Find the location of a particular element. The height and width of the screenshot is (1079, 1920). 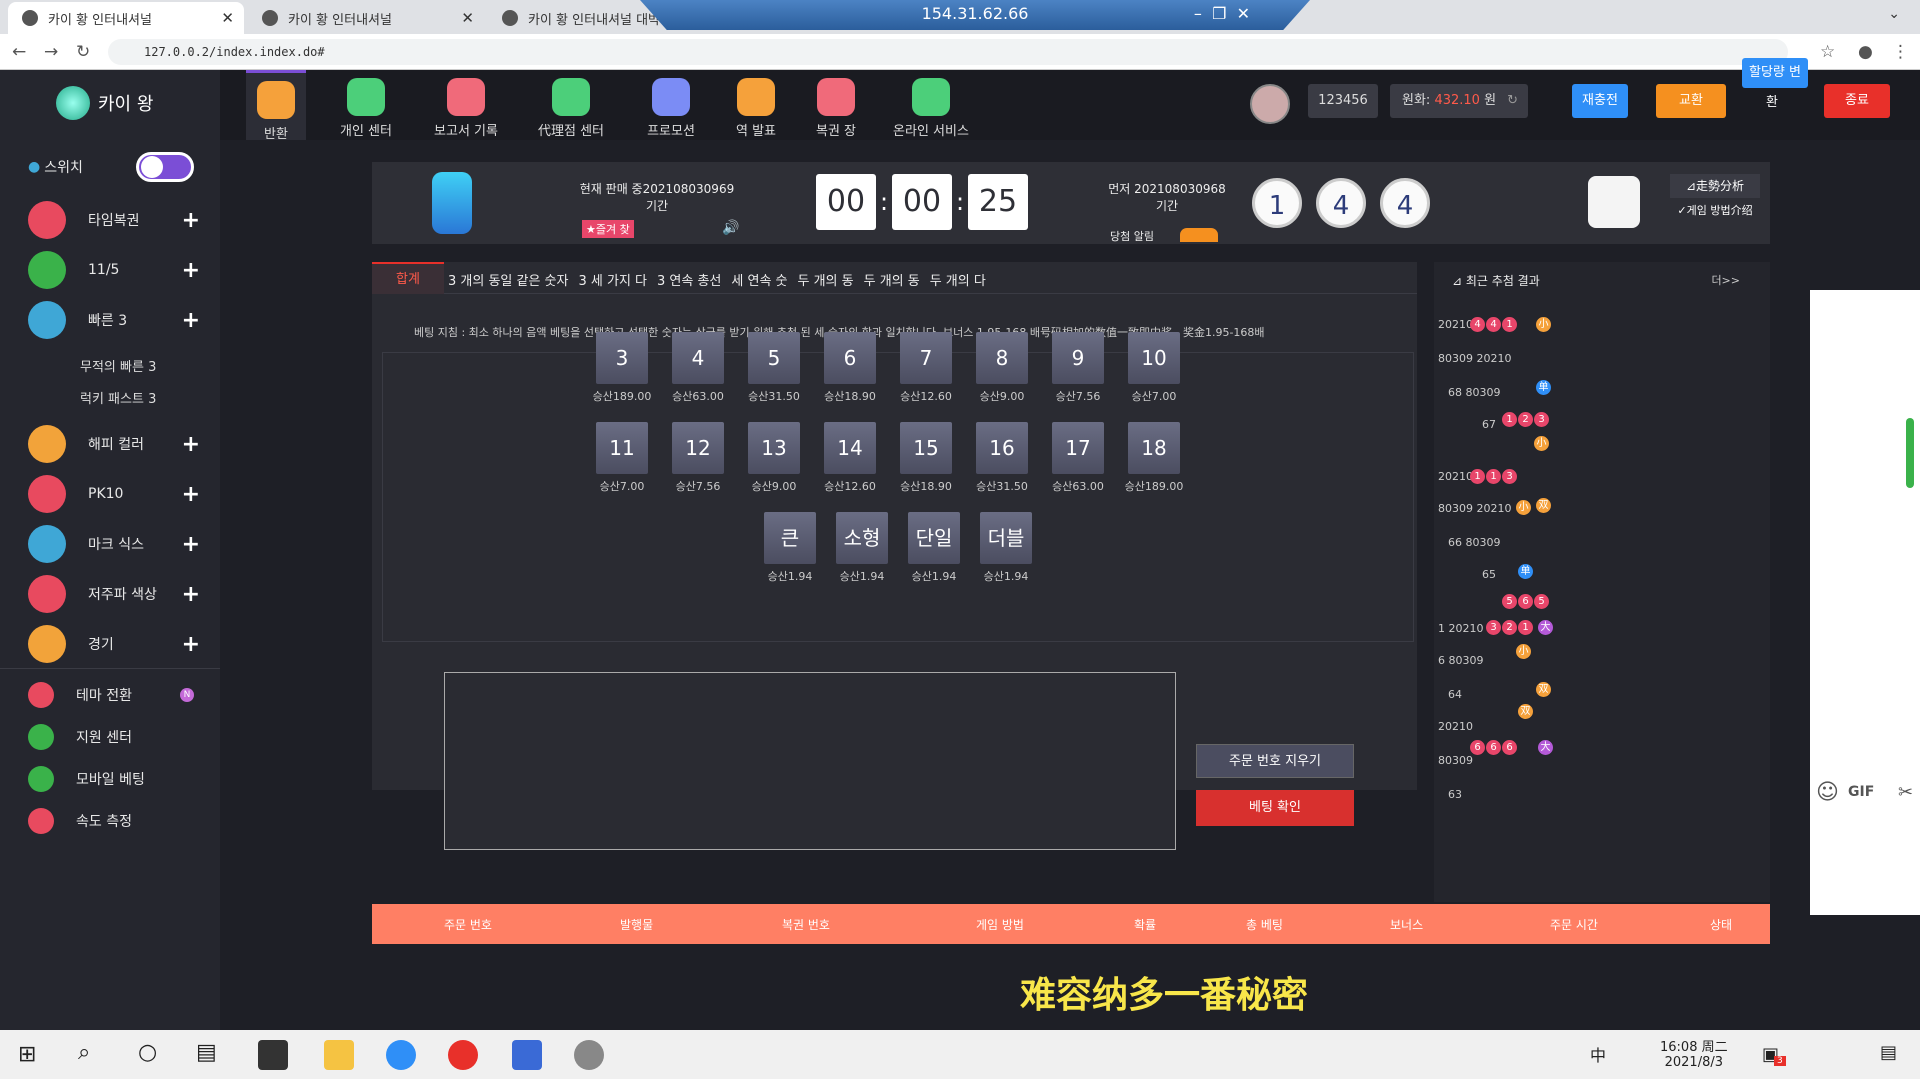

film-reel-icon is located at coordinates (1614, 202).